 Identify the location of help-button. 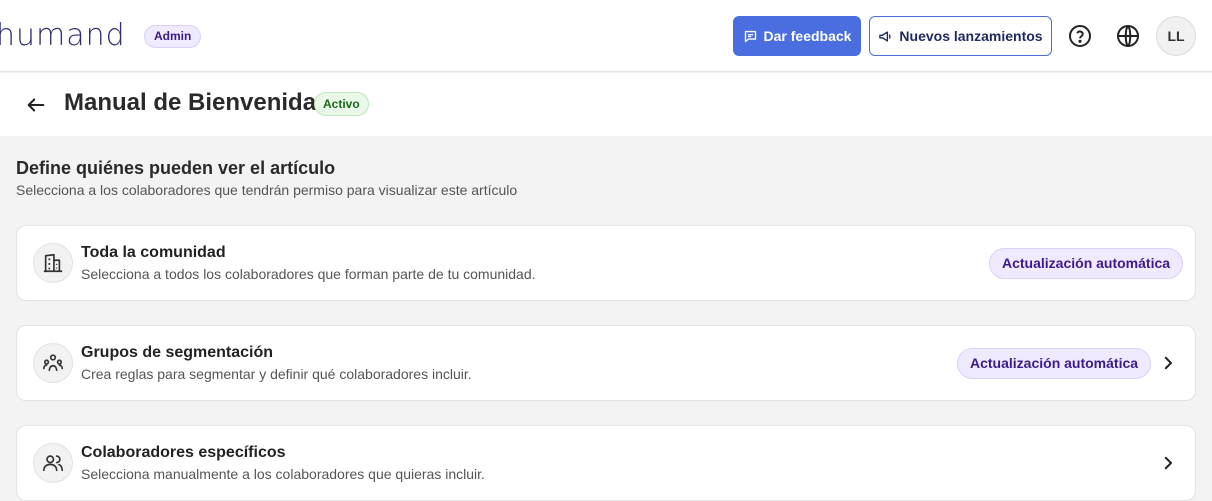
(1080, 36).